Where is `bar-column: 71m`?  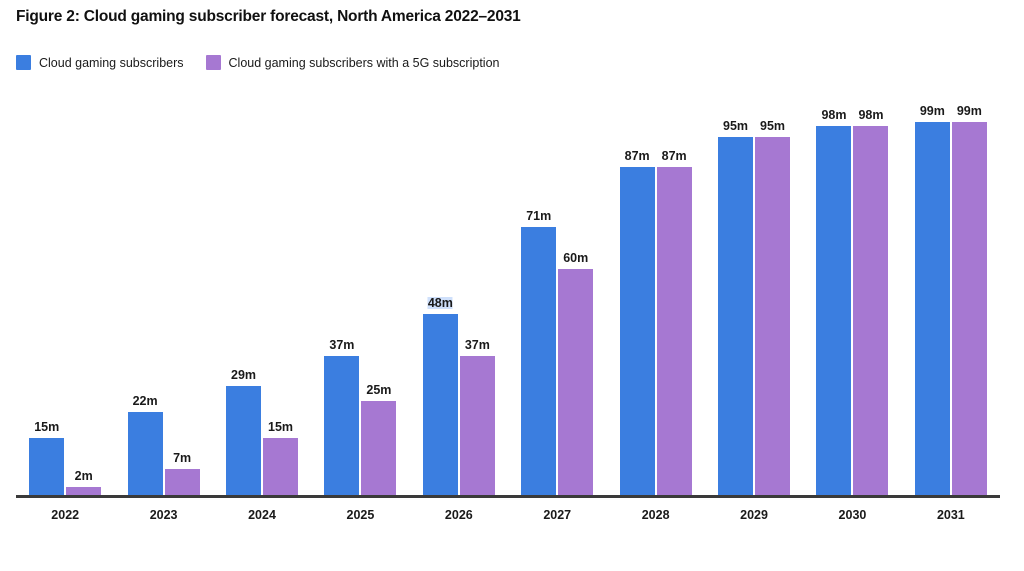 bar-column: 71m is located at coordinates (539, 297).